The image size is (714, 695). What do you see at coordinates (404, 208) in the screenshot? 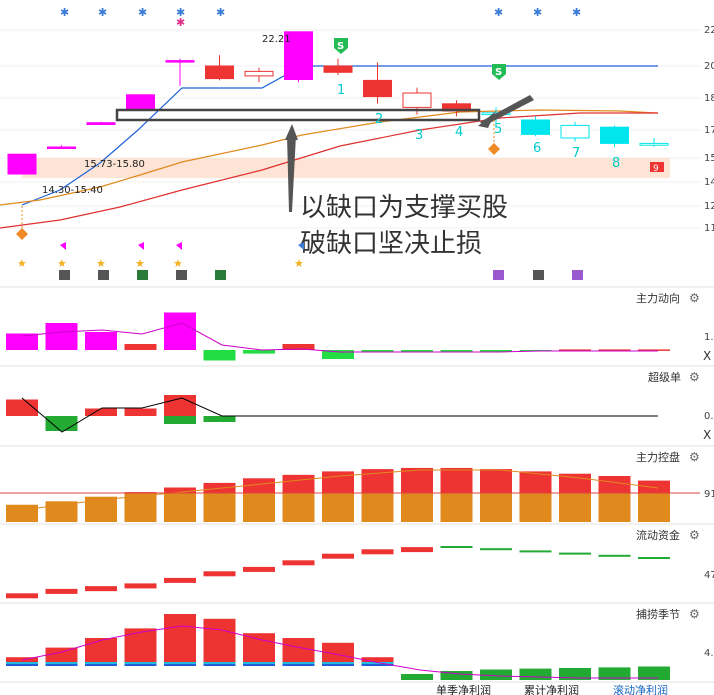
I see `annotation-line-1: 以缺口为支撑买股` at bounding box center [404, 208].